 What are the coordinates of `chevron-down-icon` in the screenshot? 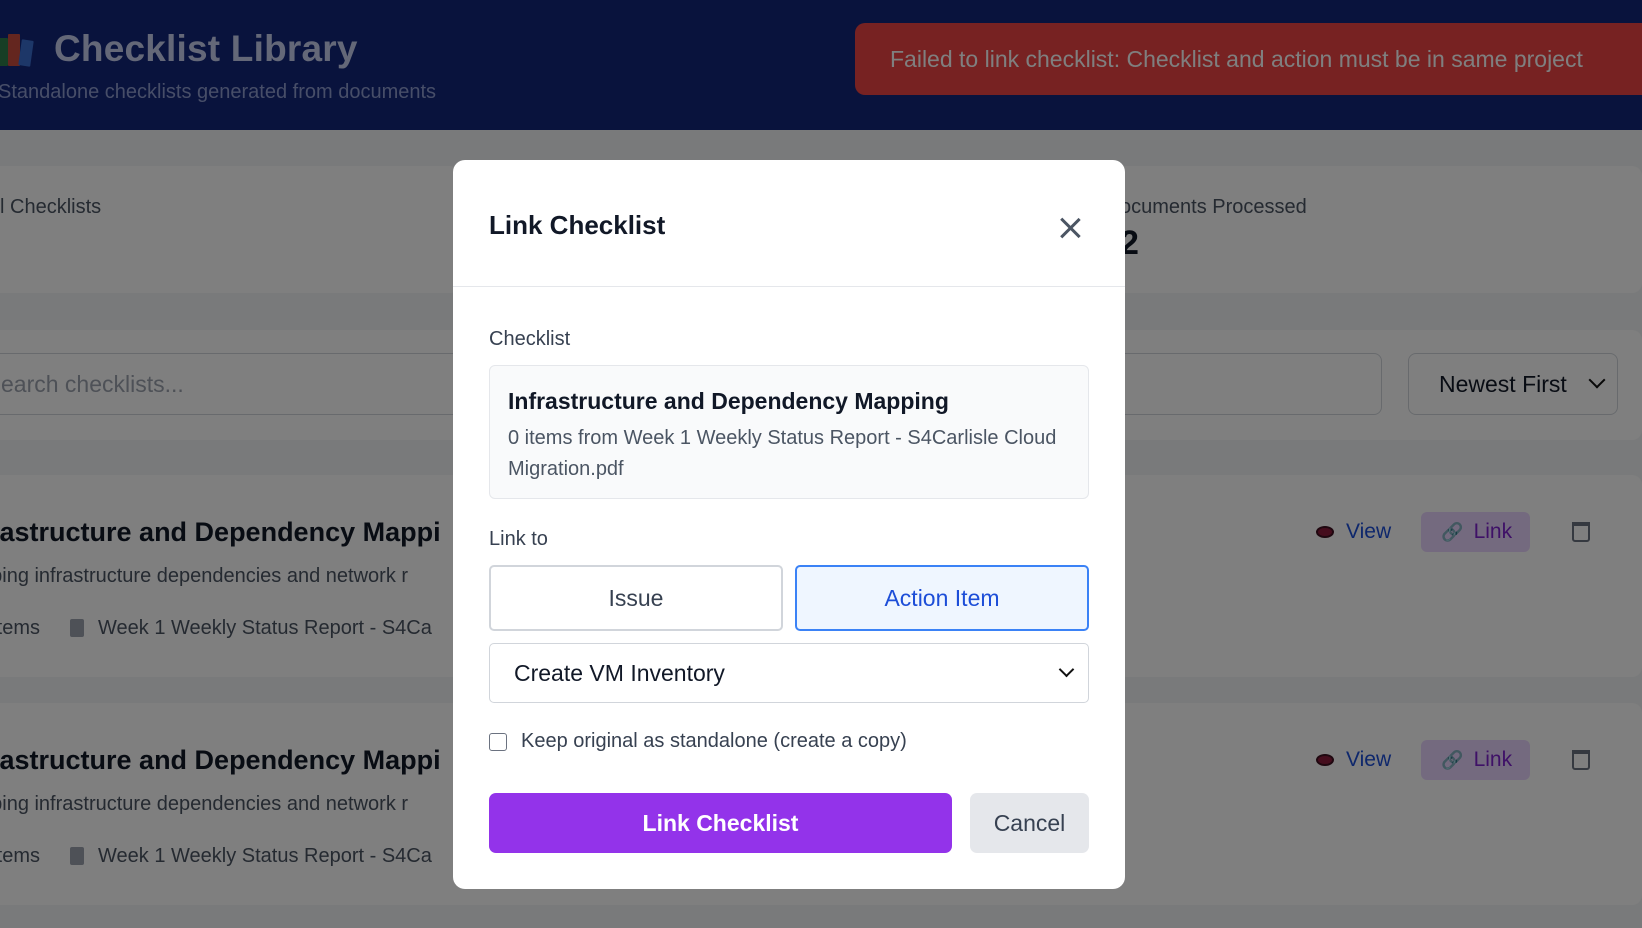 It's located at (1066, 669).